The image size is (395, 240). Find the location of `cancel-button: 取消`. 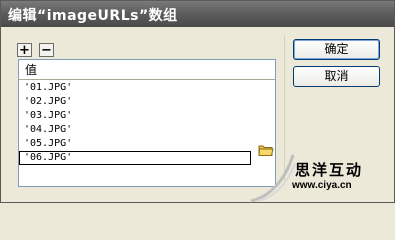

cancel-button: 取消 is located at coordinates (336, 76).